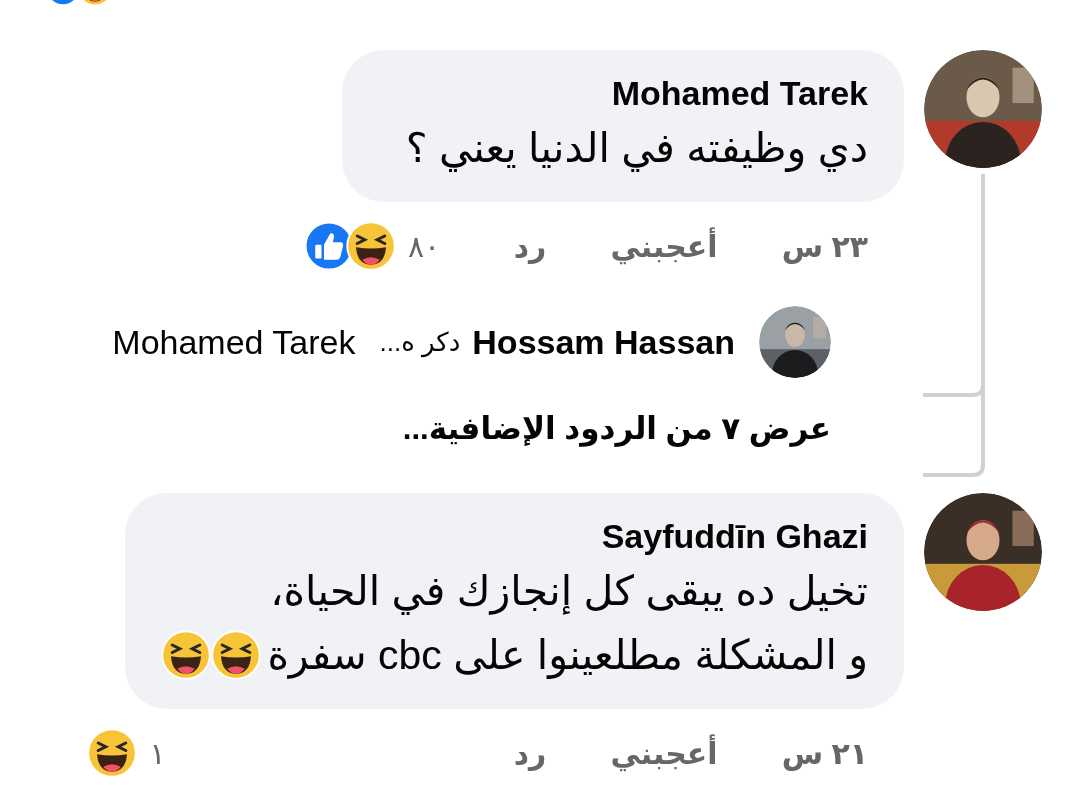 Image resolution: width=1080 pixels, height=796 pixels. Describe the element at coordinates (824, 246) in the screenshot. I see `timestamp: ٢٣ س` at that location.